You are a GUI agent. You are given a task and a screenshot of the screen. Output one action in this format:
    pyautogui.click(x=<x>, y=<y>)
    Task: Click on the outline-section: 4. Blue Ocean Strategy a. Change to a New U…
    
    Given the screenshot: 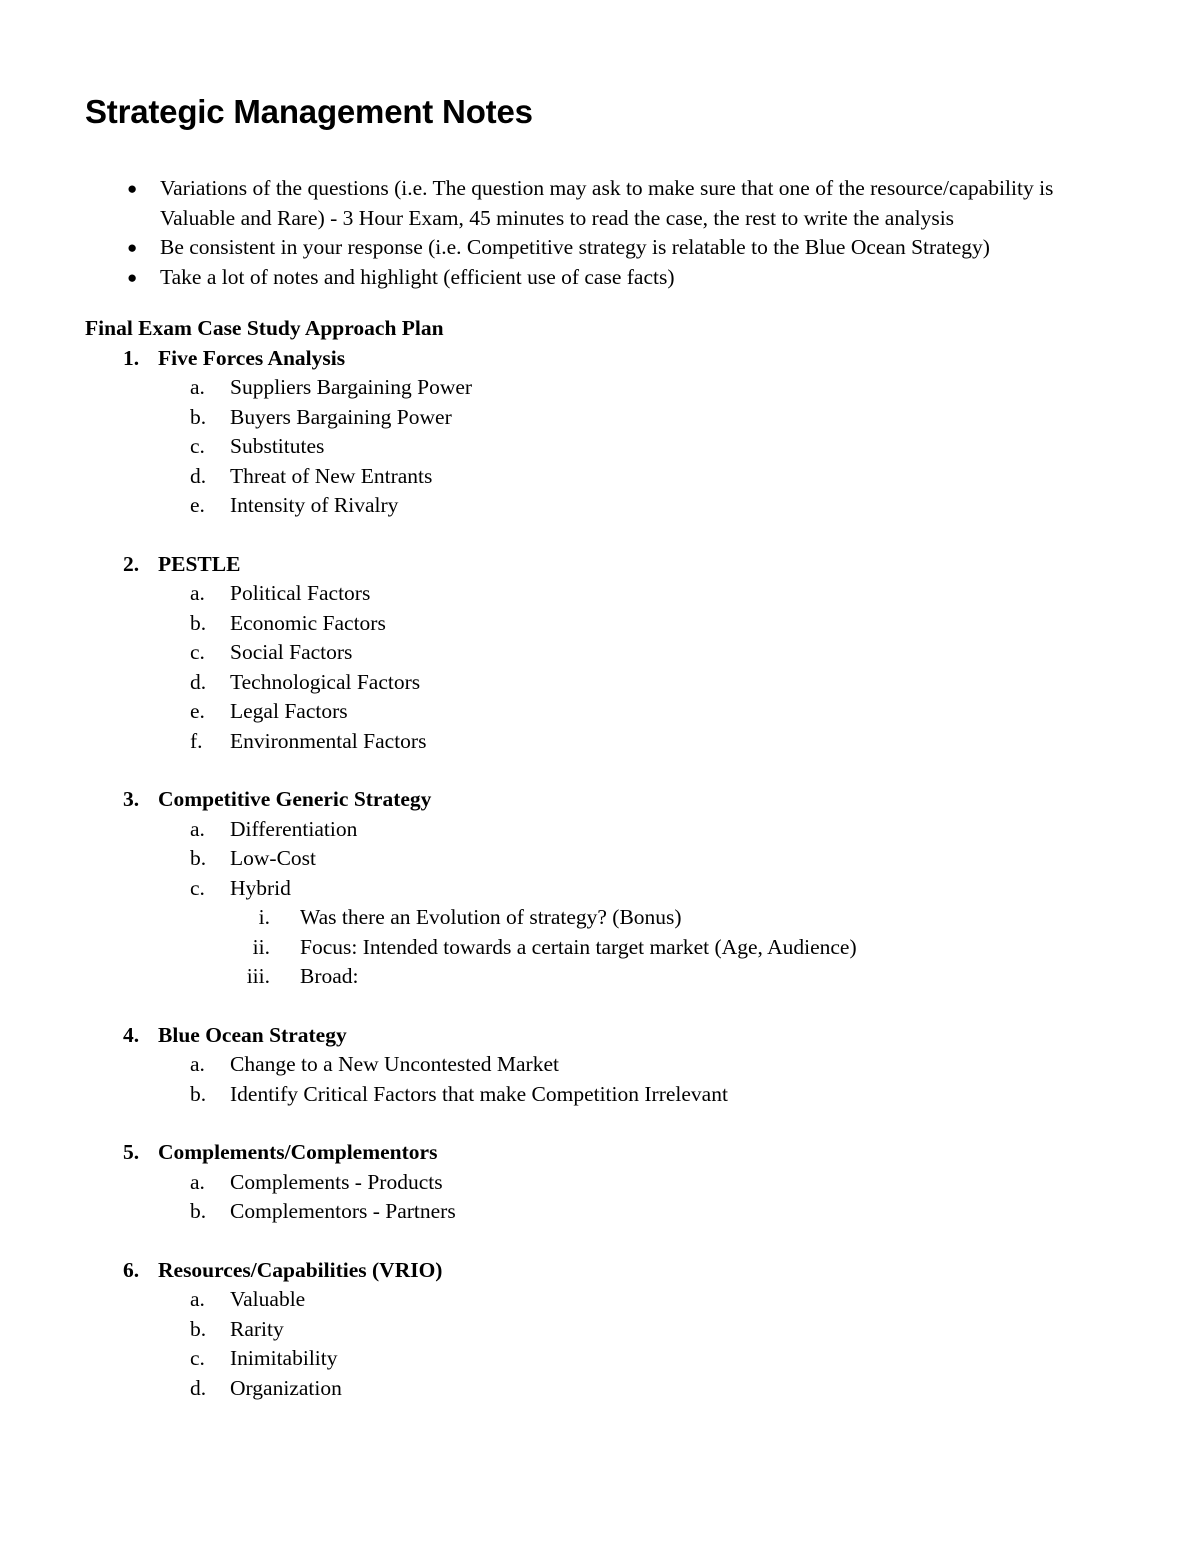 What is the action you would take?
    pyautogui.click(x=580, y=1065)
    